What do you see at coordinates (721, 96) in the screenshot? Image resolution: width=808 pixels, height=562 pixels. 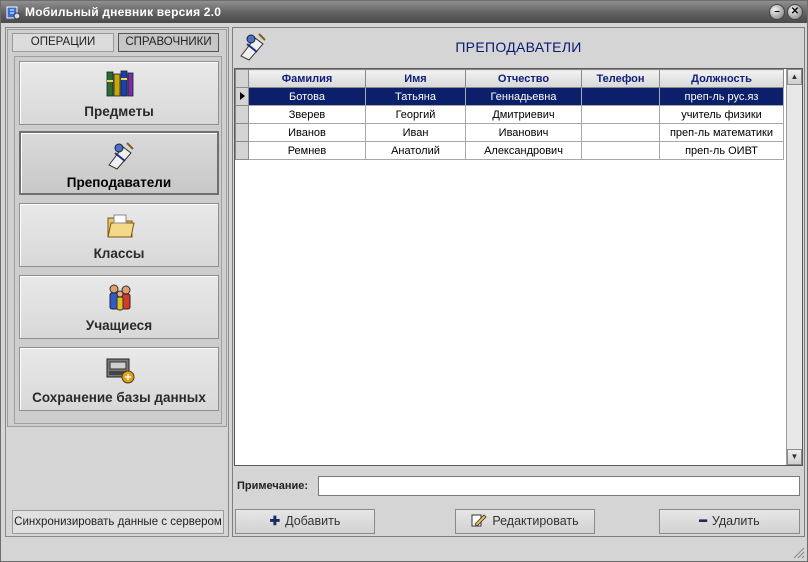 I see `cell-position: преп-ль рус.яз` at bounding box center [721, 96].